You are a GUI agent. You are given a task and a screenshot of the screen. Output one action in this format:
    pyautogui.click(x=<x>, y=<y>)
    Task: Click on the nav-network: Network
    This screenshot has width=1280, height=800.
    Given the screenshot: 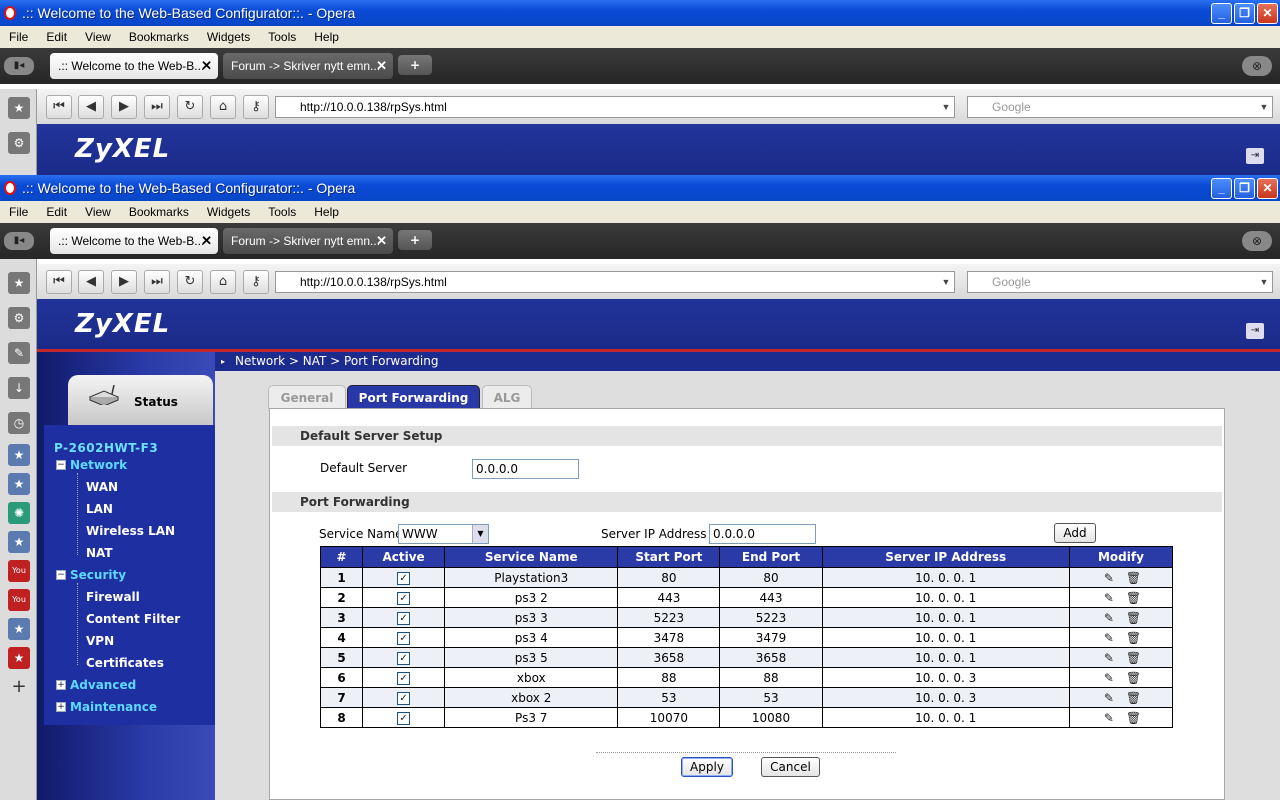 What is the action you would take?
    pyautogui.click(x=98, y=465)
    